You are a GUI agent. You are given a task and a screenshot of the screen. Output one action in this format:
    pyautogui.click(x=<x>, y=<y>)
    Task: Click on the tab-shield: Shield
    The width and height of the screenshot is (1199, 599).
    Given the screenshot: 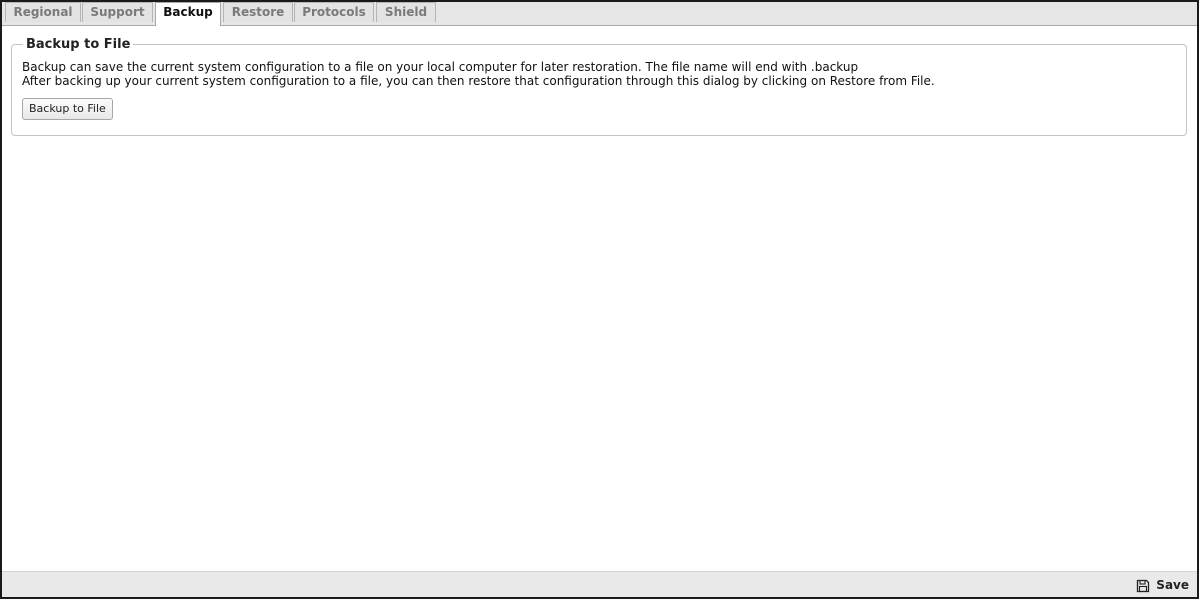 What is the action you would take?
    pyautogui.click(x=406, y=12)
    